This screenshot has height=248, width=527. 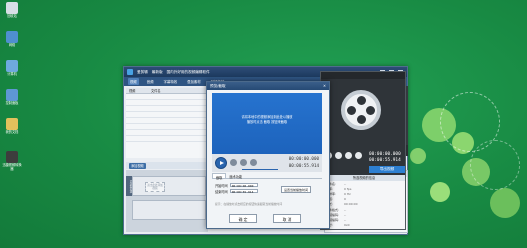 I want to click on info-value: 0 fps, so click(x=348, y=188).